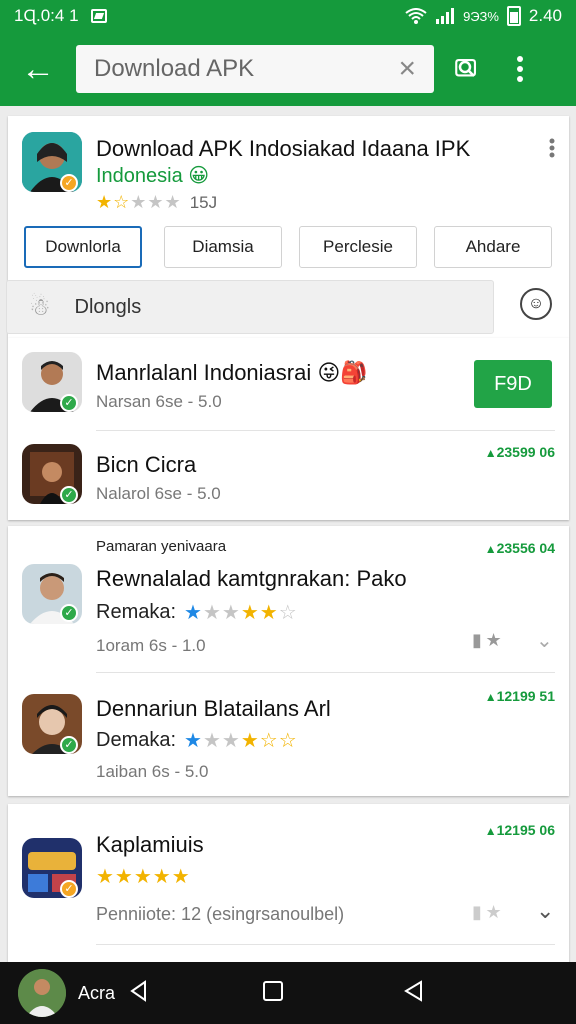 The height and width of the screenshot is (1024, 576). I want to click on app-meta: Nalarol 6se - 5.0, so click(158, 493).